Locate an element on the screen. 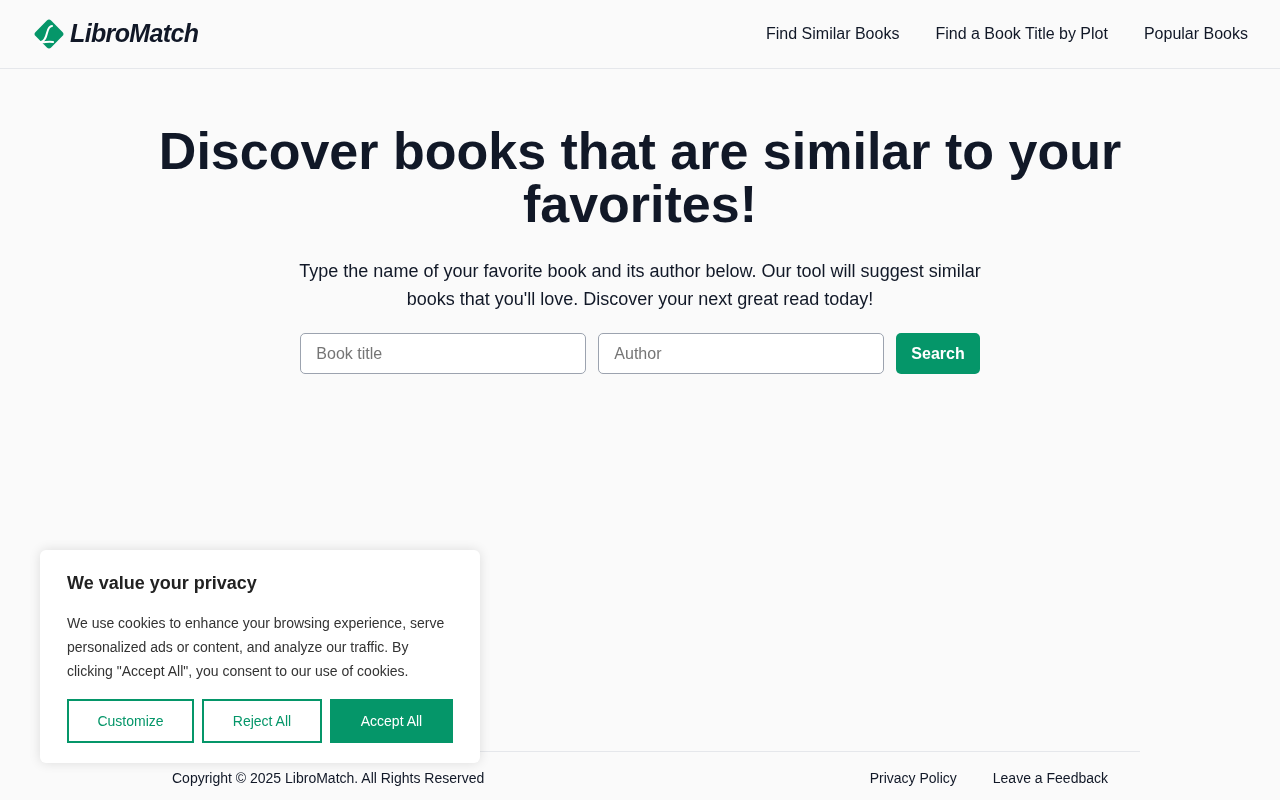 The width and height of the screenshot is (1280, 800). cookie-button: Customize is located at coordinates (130, 721).